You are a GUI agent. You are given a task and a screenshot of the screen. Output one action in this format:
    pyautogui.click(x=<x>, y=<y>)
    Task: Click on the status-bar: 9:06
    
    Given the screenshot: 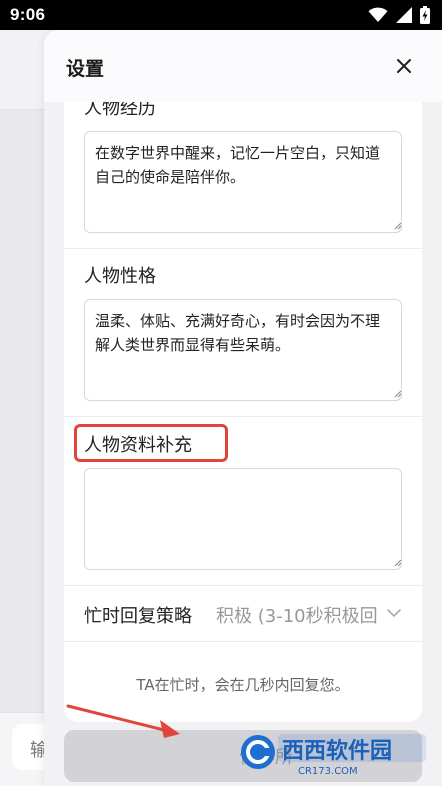 What is the action you would take?
    pyautogui.click(x=221, y=15)
    